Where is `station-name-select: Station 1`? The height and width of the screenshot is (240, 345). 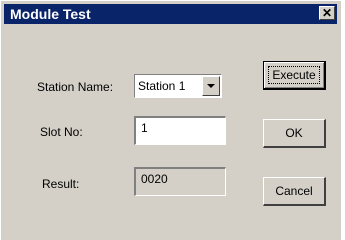 station-name-select: Station 1 is located at coordinates (178, 86).